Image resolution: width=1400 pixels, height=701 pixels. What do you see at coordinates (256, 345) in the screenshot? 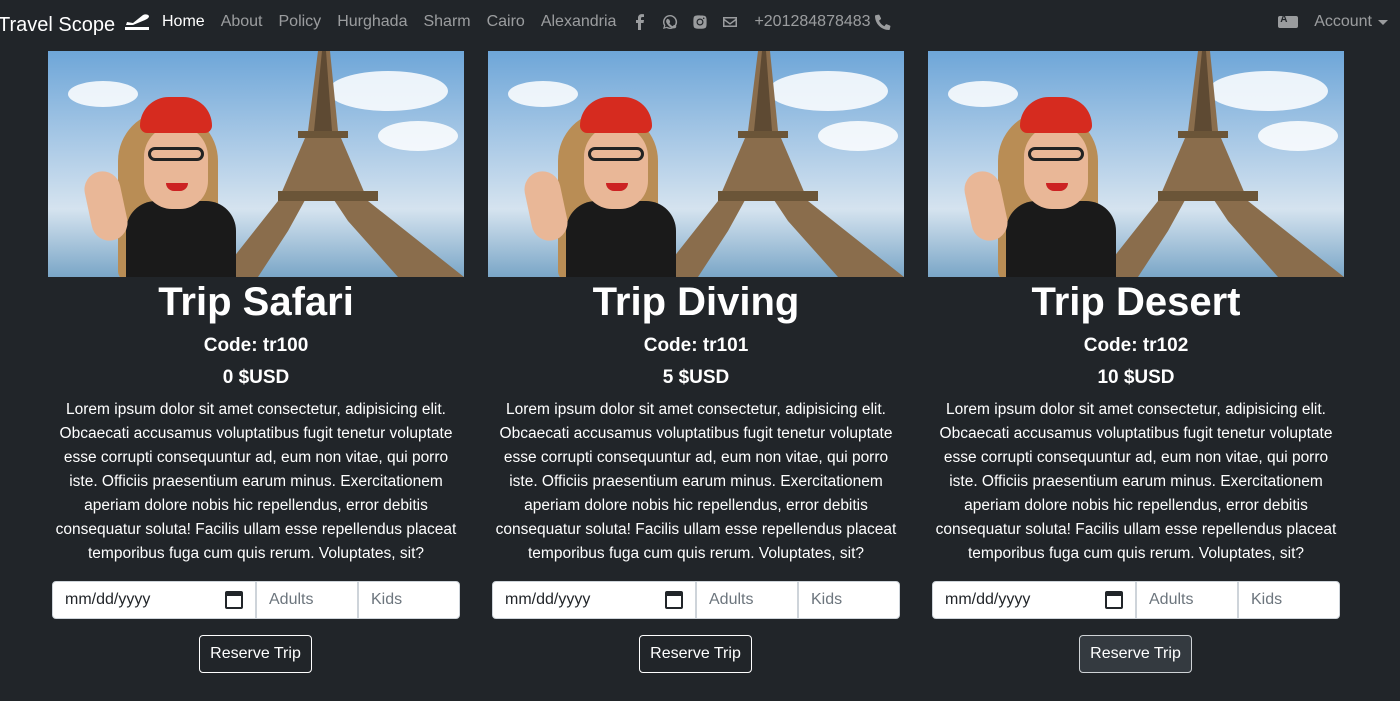
I see `trip-code: Code: tr100` at bounding box center [256, 345].